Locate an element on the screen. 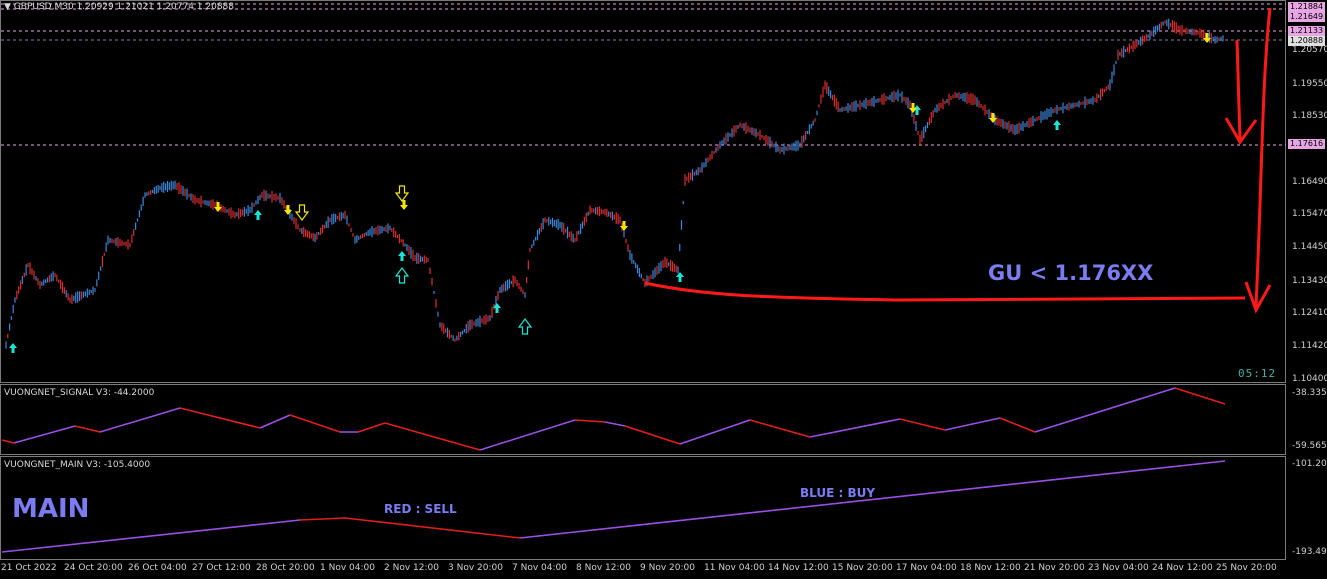 The image size is (1327, 579). signal-axis-label: -38.335 is located at coordinates (1309, 393).